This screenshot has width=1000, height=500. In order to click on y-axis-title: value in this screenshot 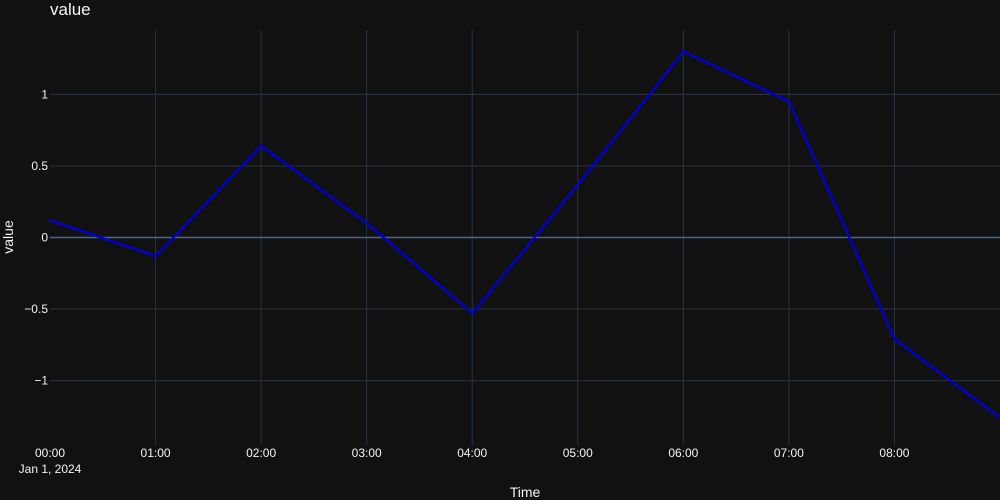, I will do `click(8, 237)`.